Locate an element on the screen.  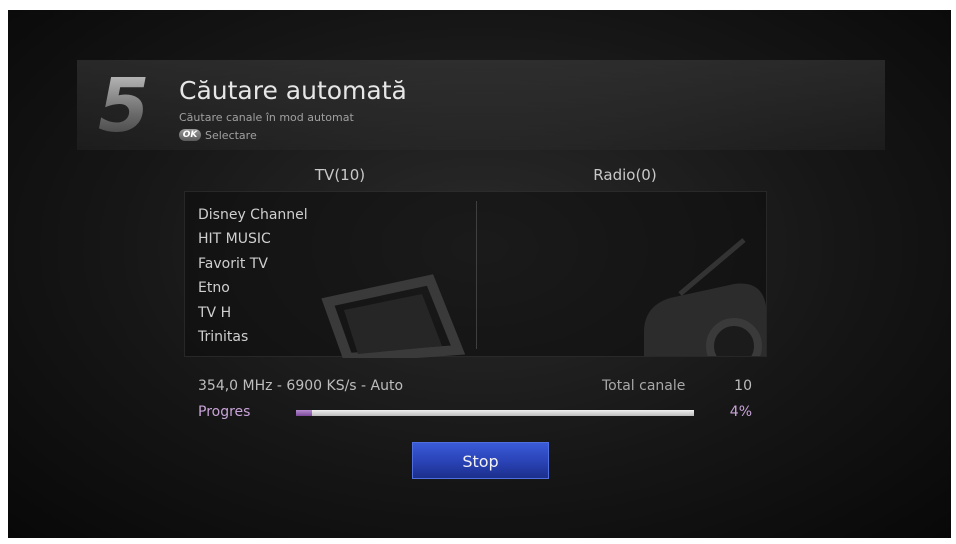
radio-column-title: Radio(0) is located at coordinates (625, 175).